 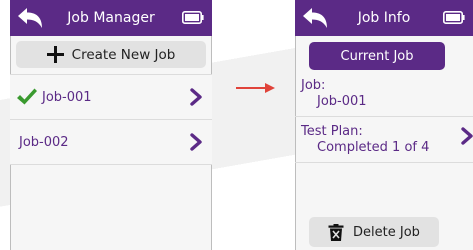 I want to click on title-bar: Job Manager, so click(x=111, y=18).